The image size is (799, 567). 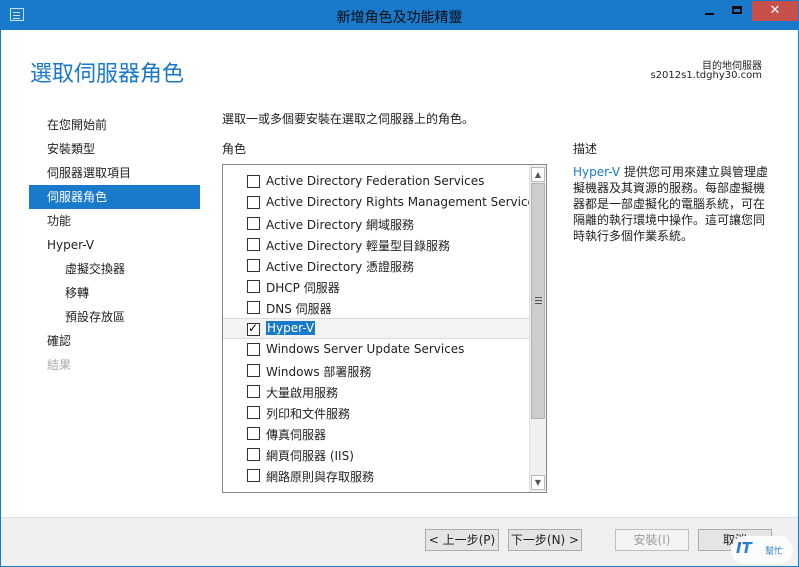 What do you see at coordinates (320, 477) in the screenshot?
I see `role-label: 網路原則與存取服務` at bounding box center [320, 477].